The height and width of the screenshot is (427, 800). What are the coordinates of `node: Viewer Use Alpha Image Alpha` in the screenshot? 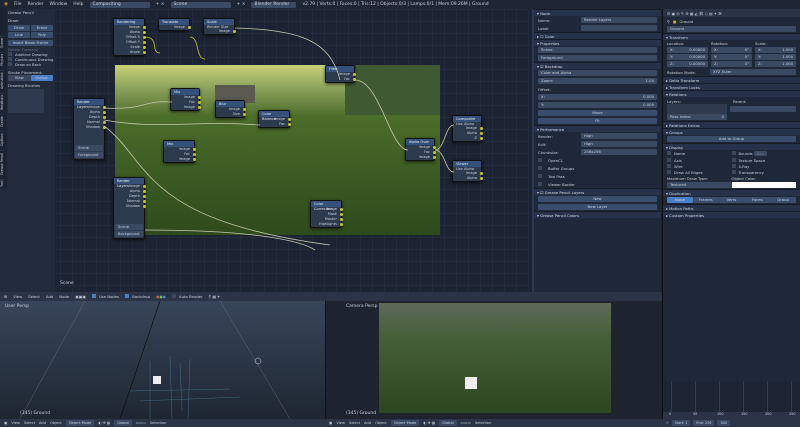 It's located at (467, 171).